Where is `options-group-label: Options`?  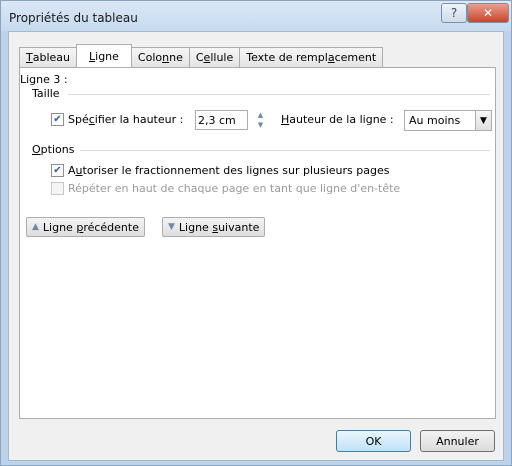
options-group-label: Options is located at coordinates (53, 149).